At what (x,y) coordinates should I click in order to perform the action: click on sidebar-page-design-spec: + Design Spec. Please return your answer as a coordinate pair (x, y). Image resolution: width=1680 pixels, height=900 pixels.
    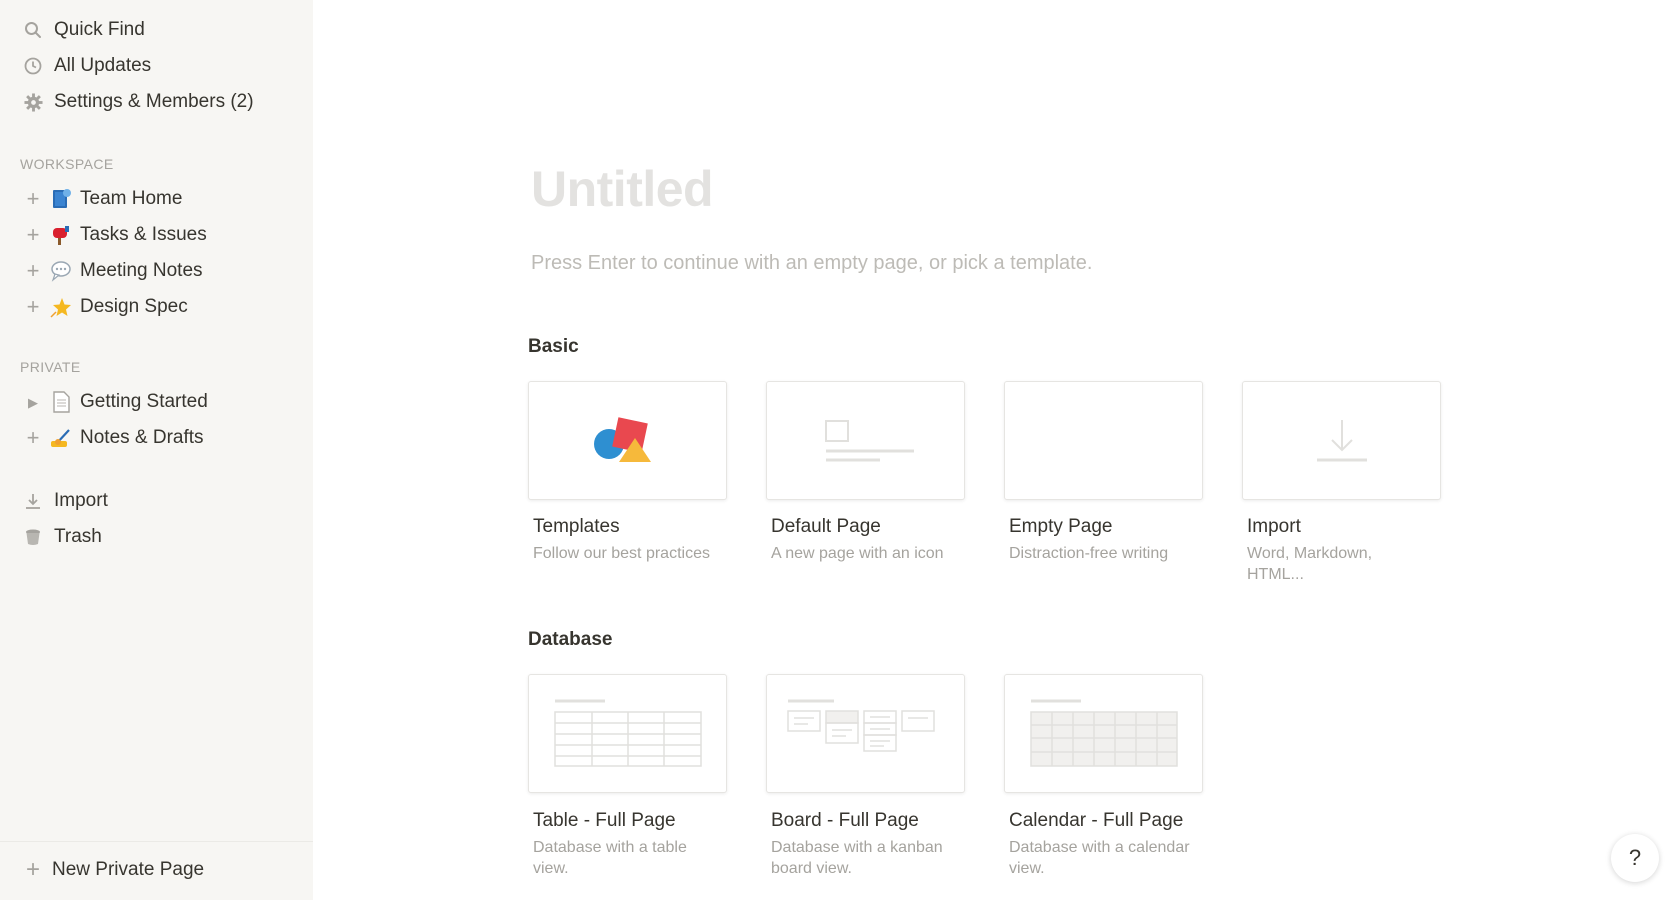
    Looking at the image, I should click on (104, 307).